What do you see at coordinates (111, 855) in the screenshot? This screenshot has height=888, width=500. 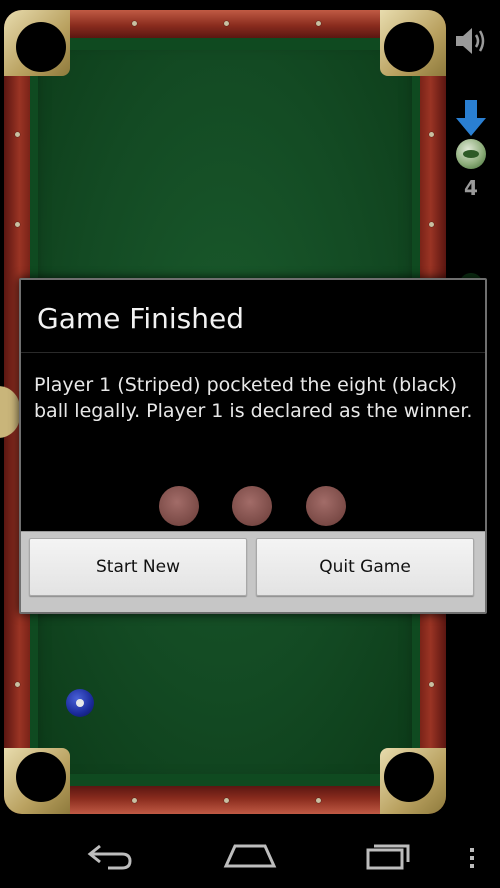 I see `back-icon` at bounding box center [111, 855].